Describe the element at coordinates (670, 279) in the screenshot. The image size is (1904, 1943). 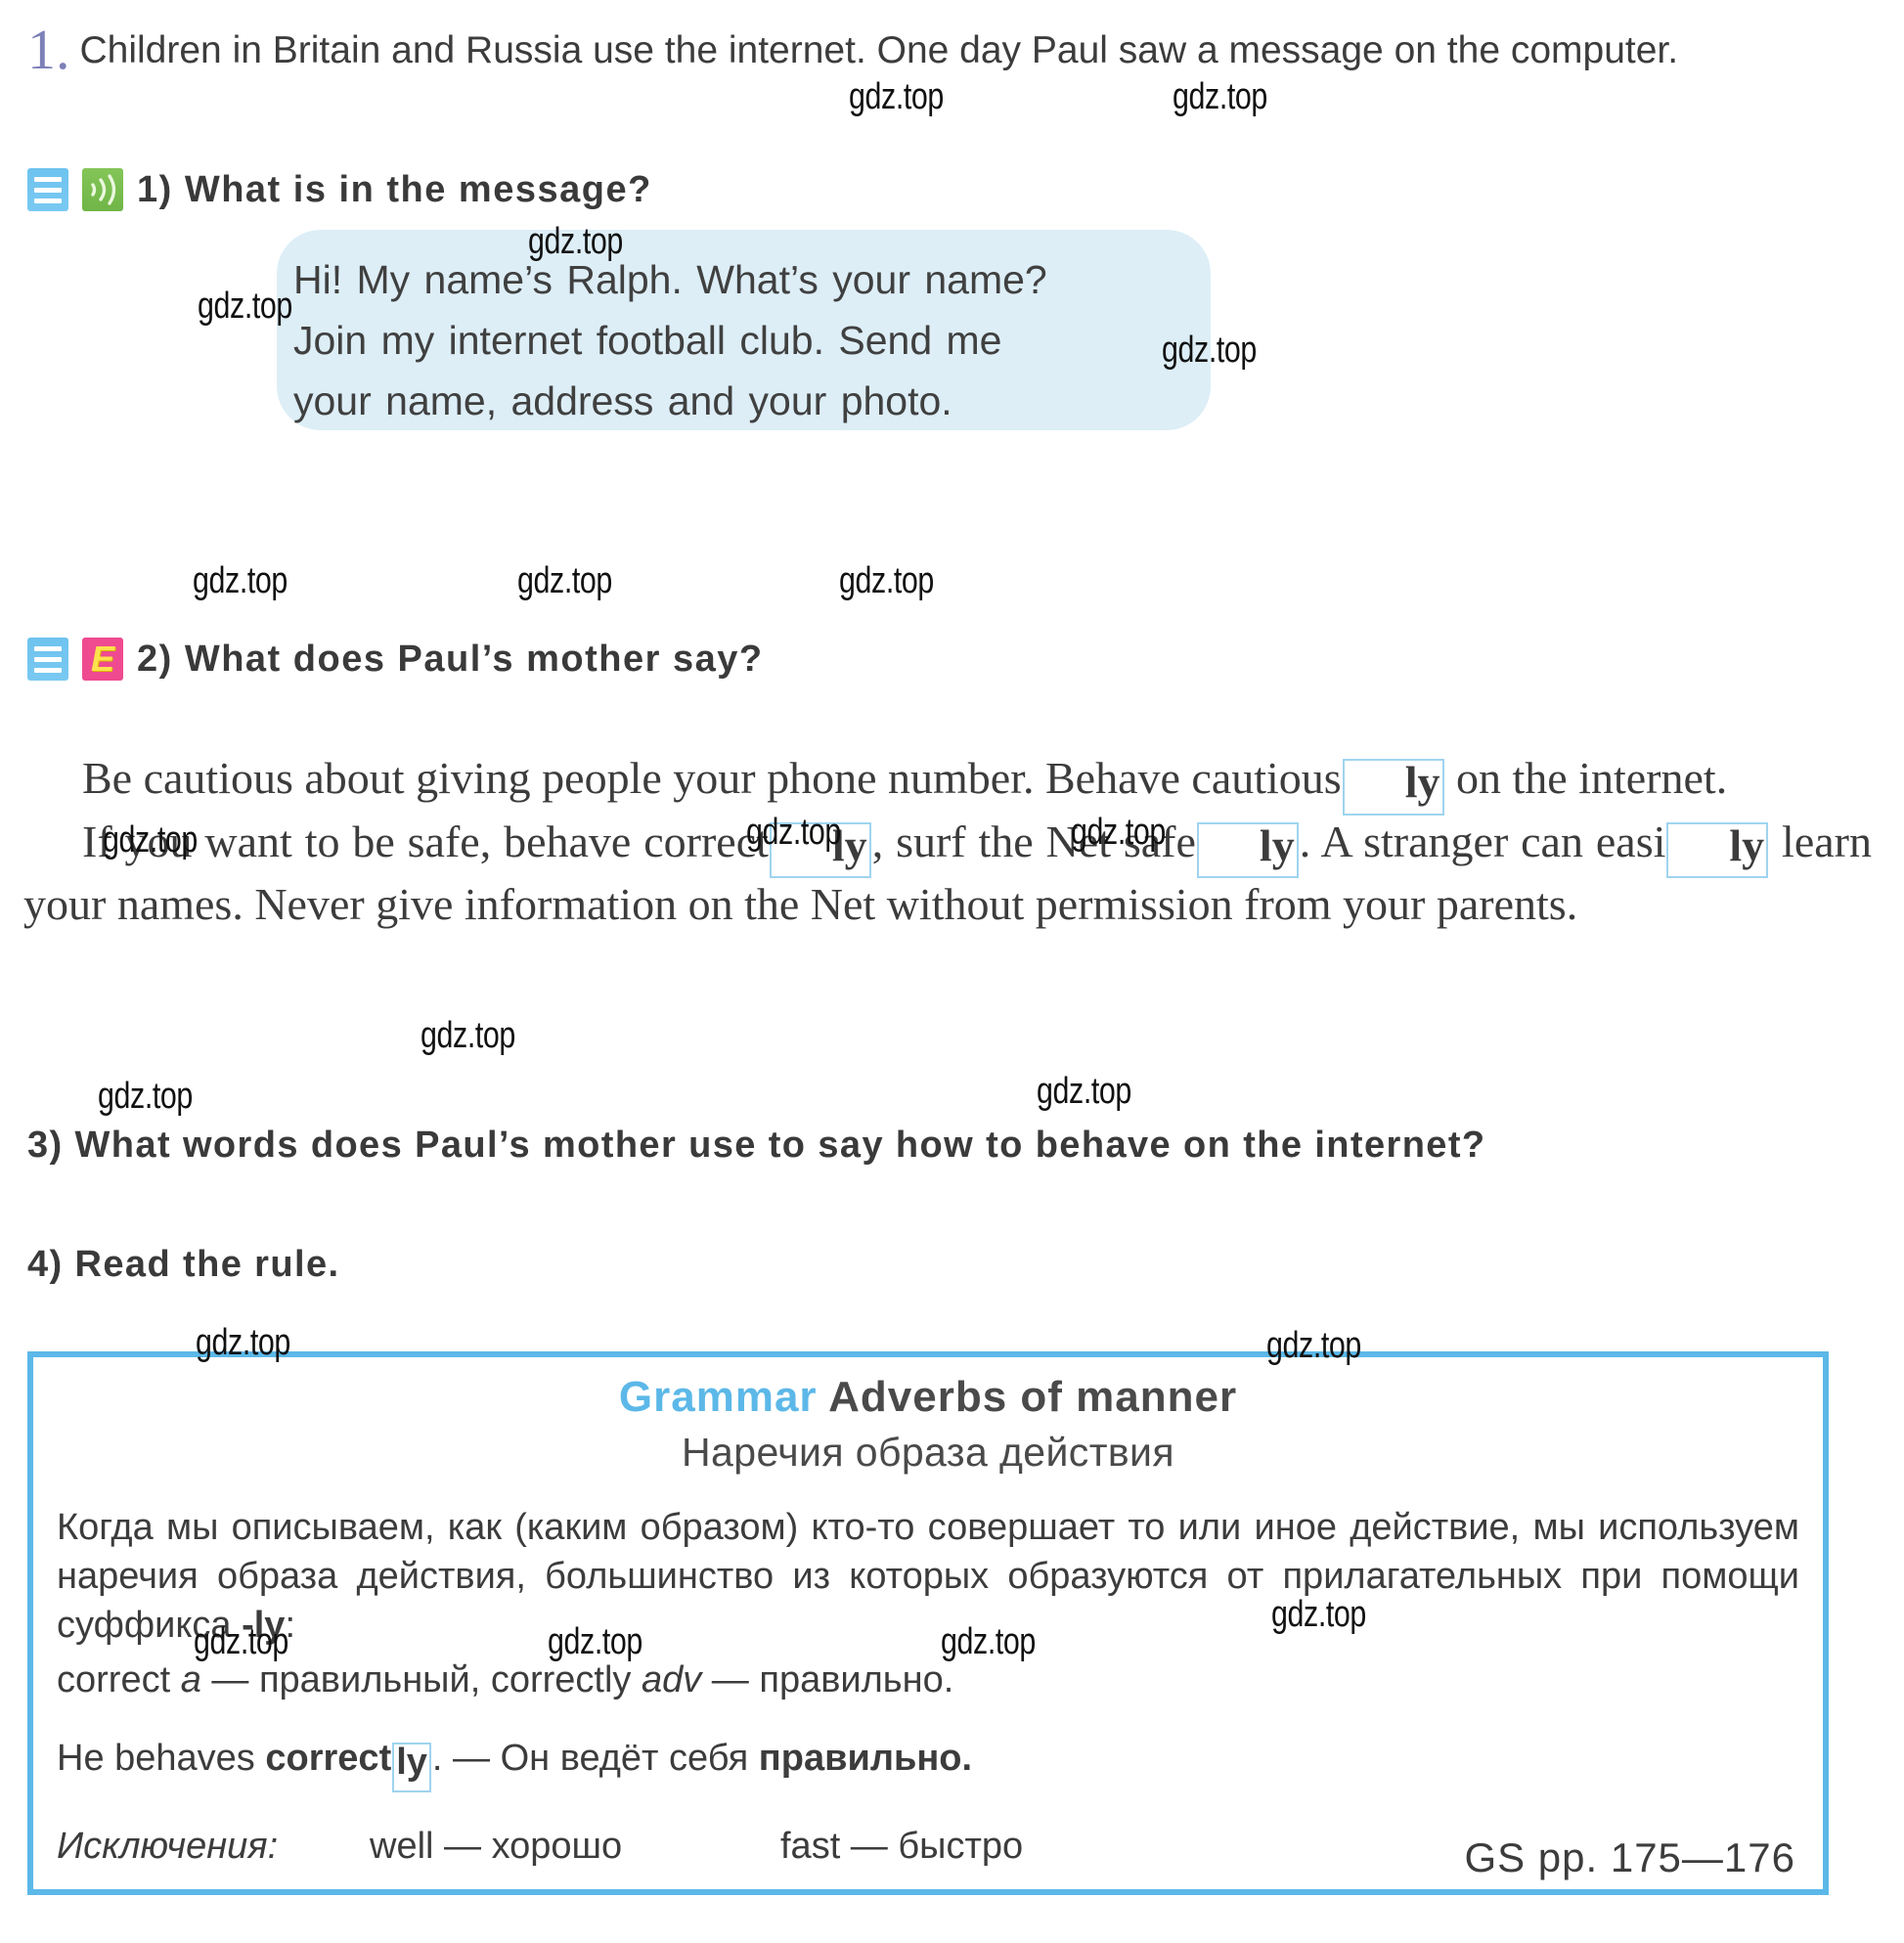
I see `message-line-1: Hi! My name’s Ralph. What’s your name?` at that location.